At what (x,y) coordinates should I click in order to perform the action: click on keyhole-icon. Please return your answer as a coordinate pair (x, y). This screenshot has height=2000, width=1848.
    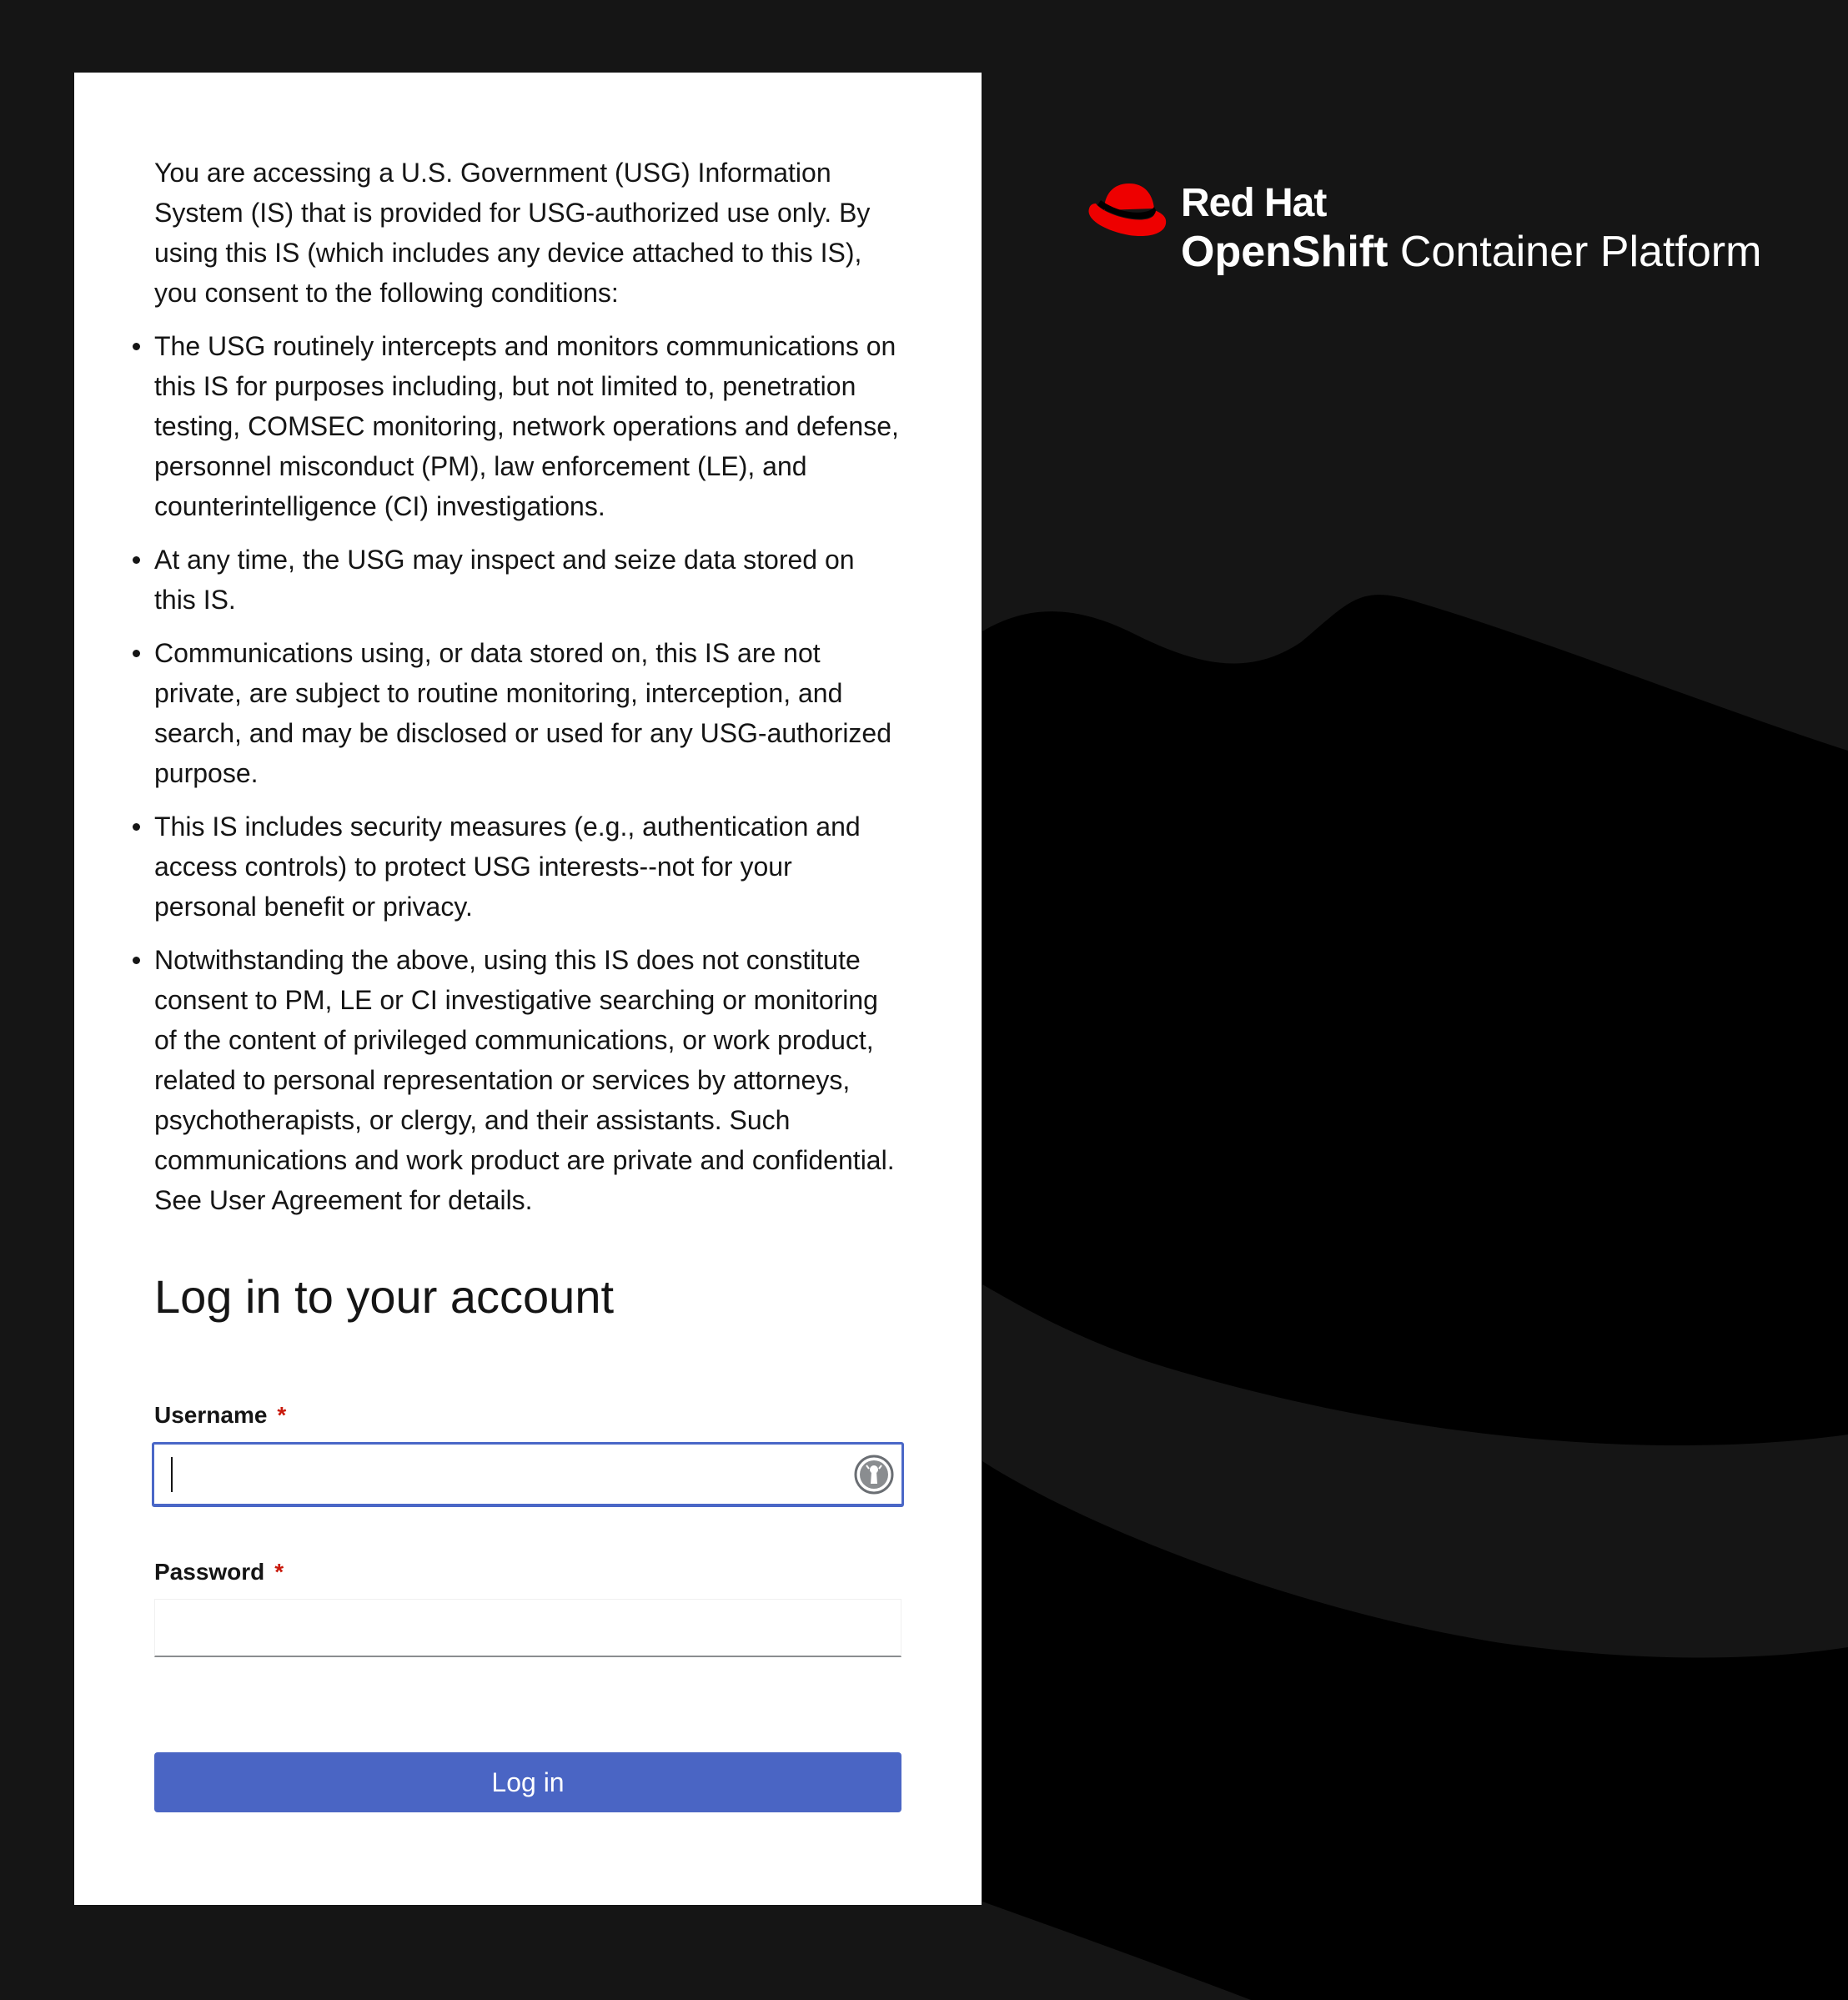
    Looking at the image, I should click on (874, 1474).